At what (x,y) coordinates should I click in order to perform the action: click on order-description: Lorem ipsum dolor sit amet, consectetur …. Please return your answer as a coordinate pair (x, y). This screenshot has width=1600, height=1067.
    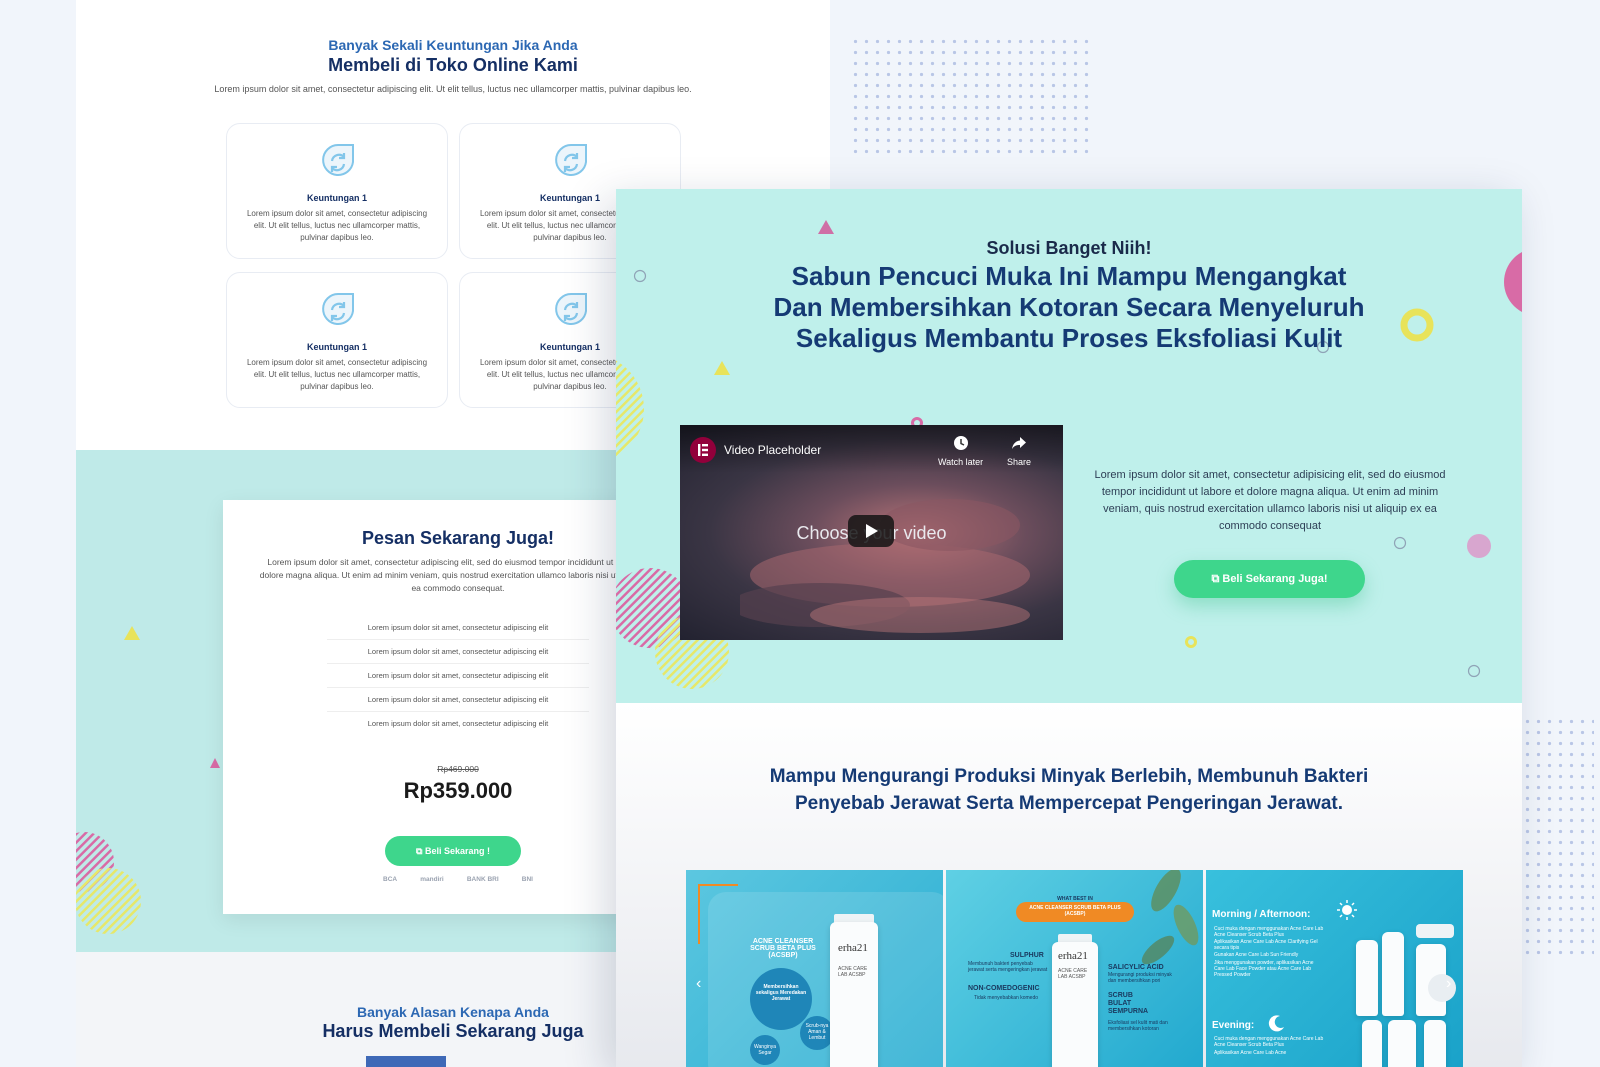
    Looking at the image, I should click on (458, 575).